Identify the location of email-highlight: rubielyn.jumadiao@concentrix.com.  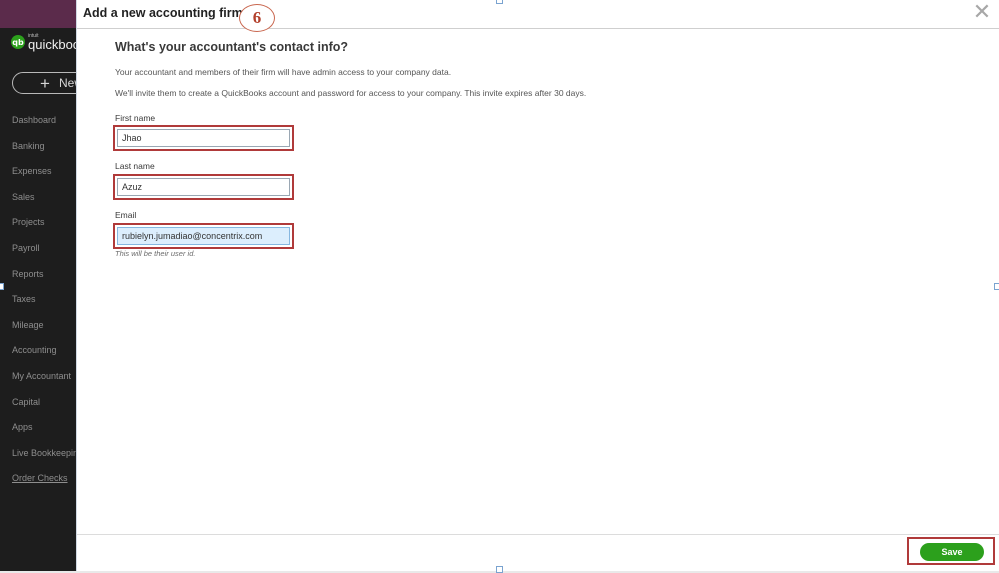
(203, 236).